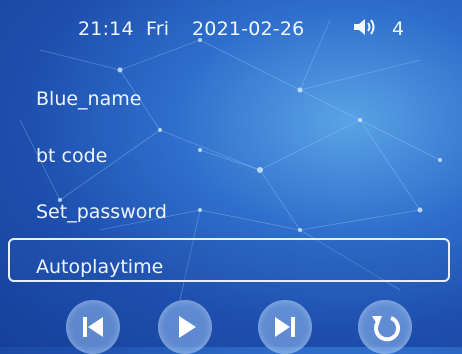 This screenshot has height=354, width=462. What do you see at coordinates (101, 212) in the screenshot?
I see `menu-item-set-password: Set_password` at bounding box center [101, 212].